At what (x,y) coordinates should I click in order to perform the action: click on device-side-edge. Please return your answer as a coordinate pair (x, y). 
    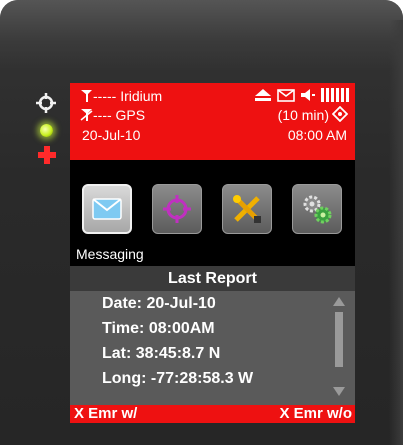
    Looking at the image, I should click on (396, 232).